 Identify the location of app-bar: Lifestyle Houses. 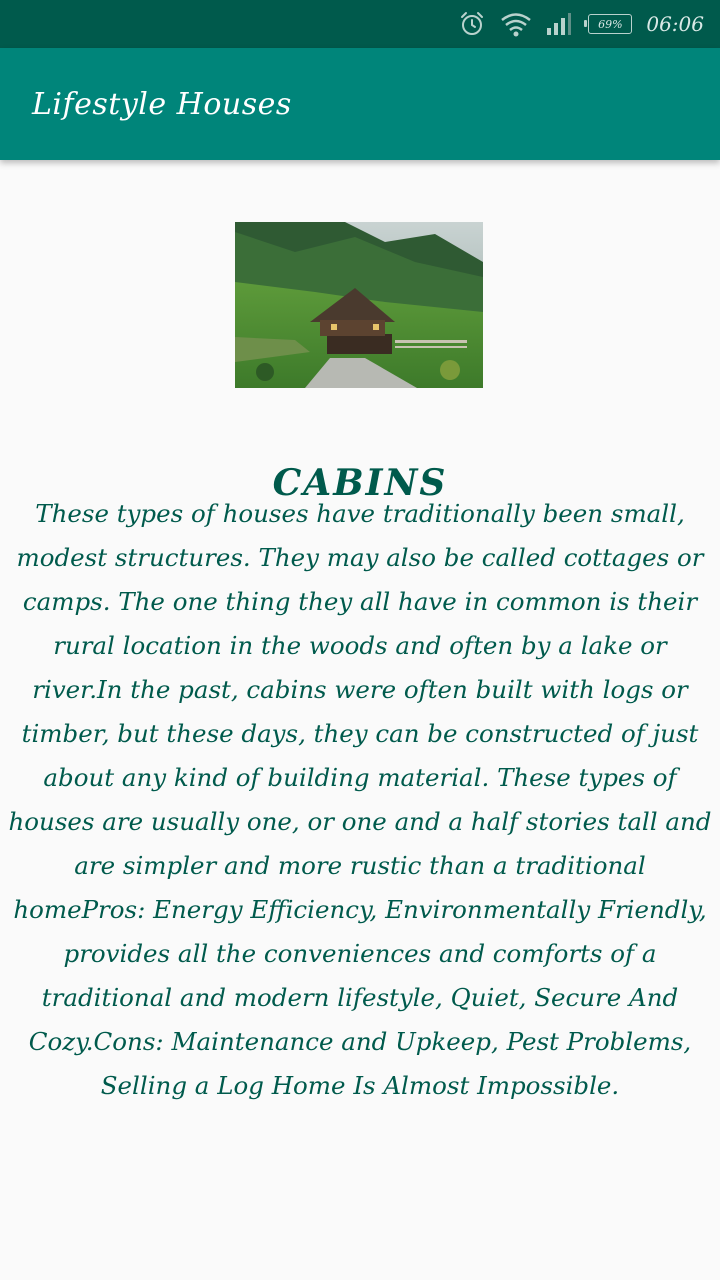
(360, 104).